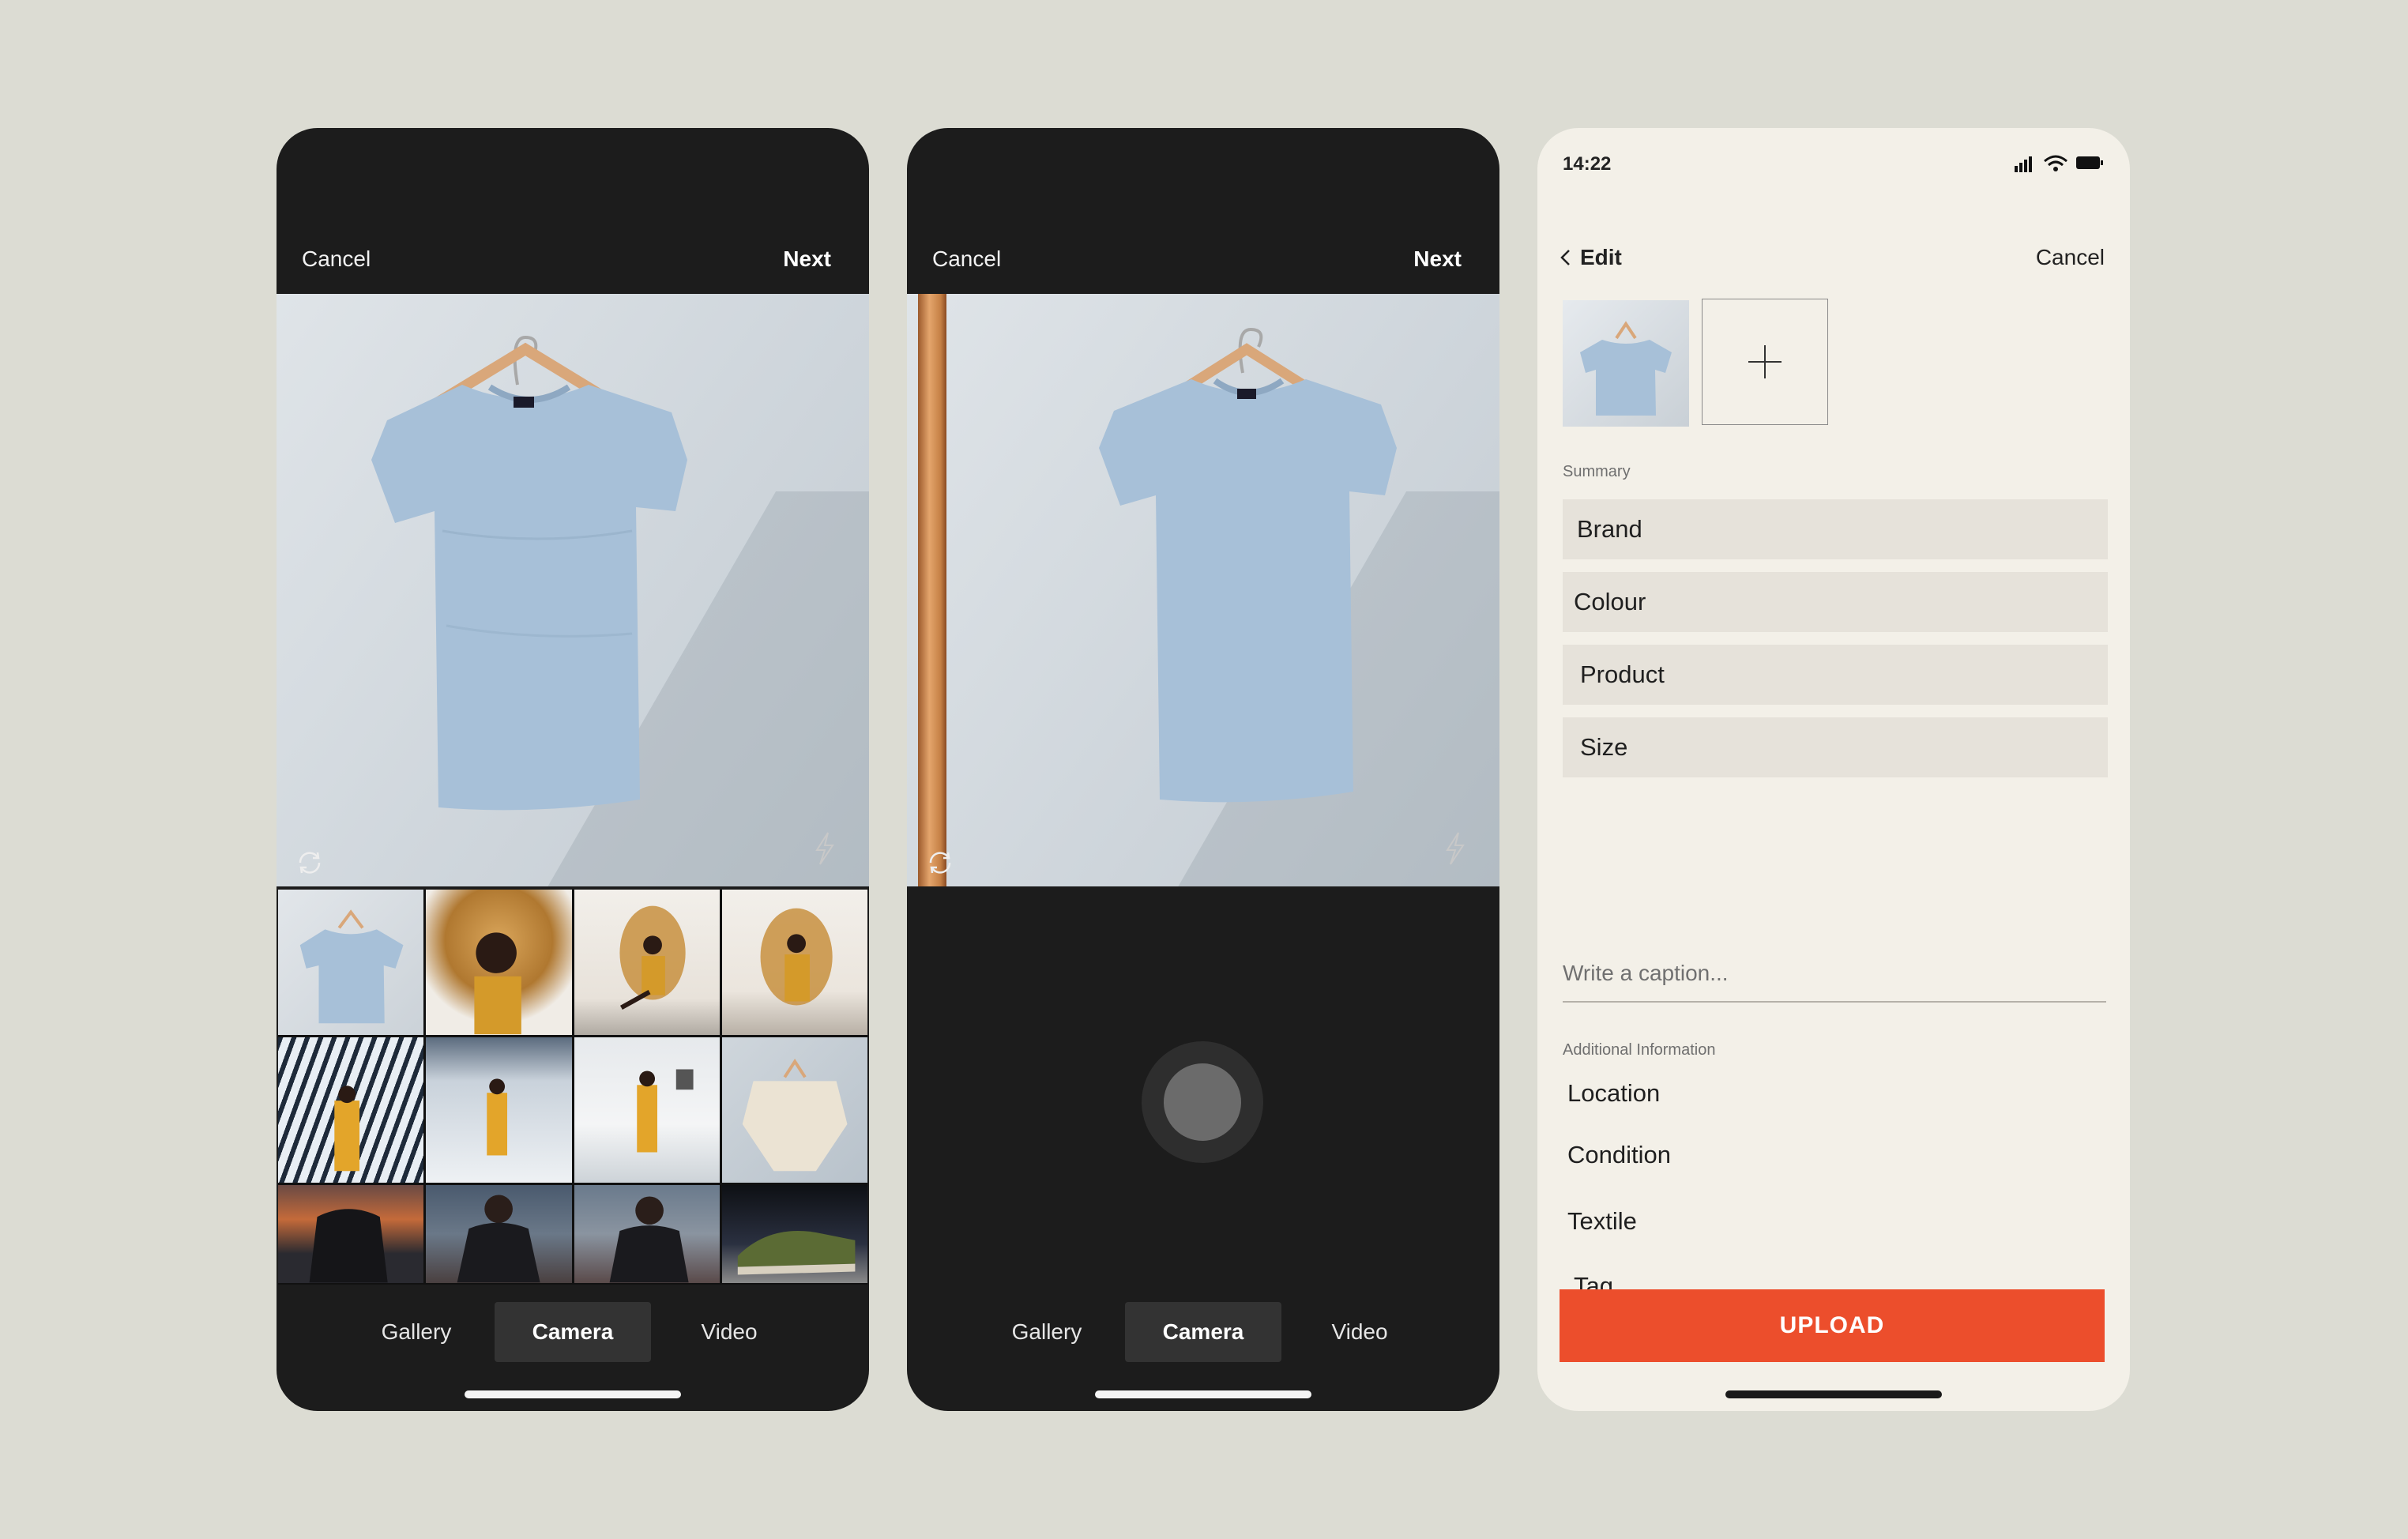 This screenshot has width=2408, height=1539. I want to click on size-field: Size, so click(1835, 747).